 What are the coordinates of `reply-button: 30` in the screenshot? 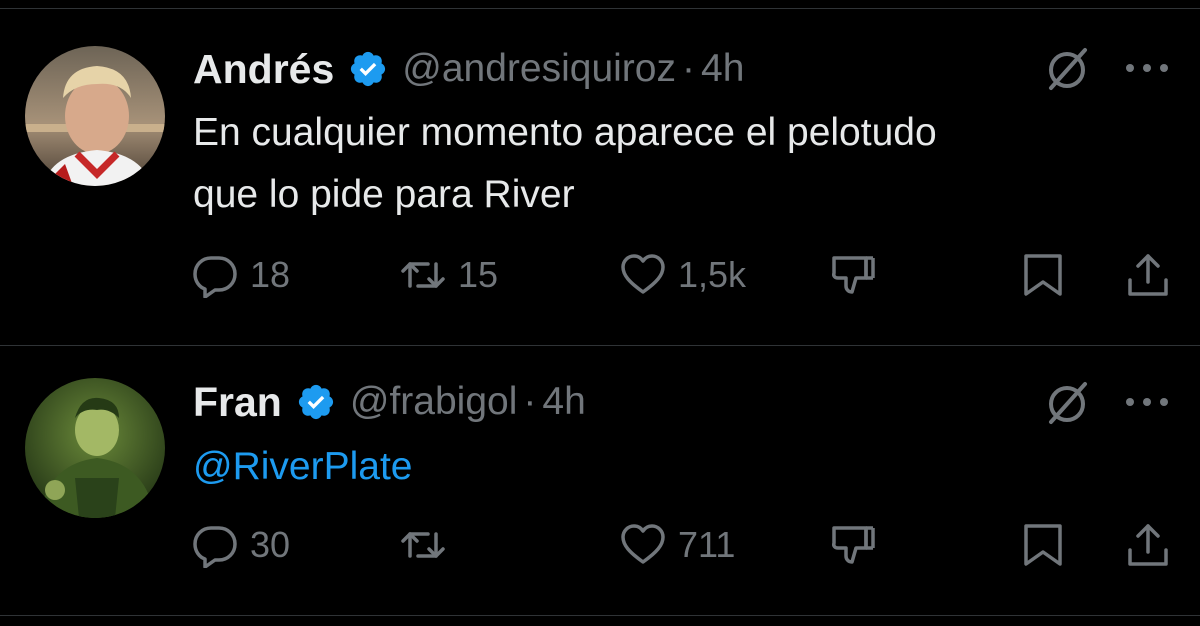 It's located at (241, 545).